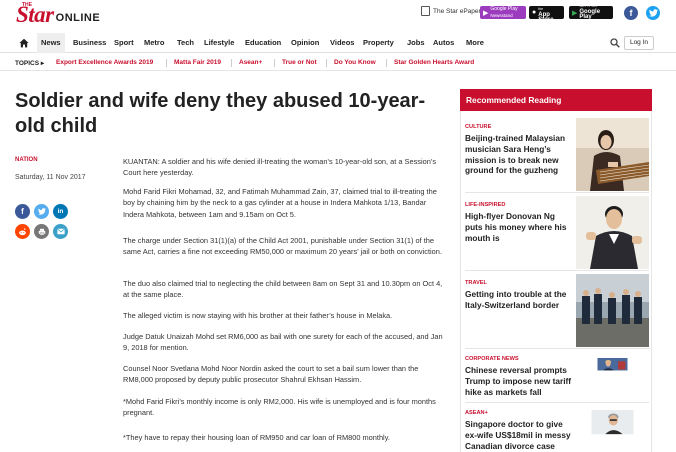  Describe the element at coordinates (355, 62) in the screenshot. I see `topic-link: Do You Know` at that location.